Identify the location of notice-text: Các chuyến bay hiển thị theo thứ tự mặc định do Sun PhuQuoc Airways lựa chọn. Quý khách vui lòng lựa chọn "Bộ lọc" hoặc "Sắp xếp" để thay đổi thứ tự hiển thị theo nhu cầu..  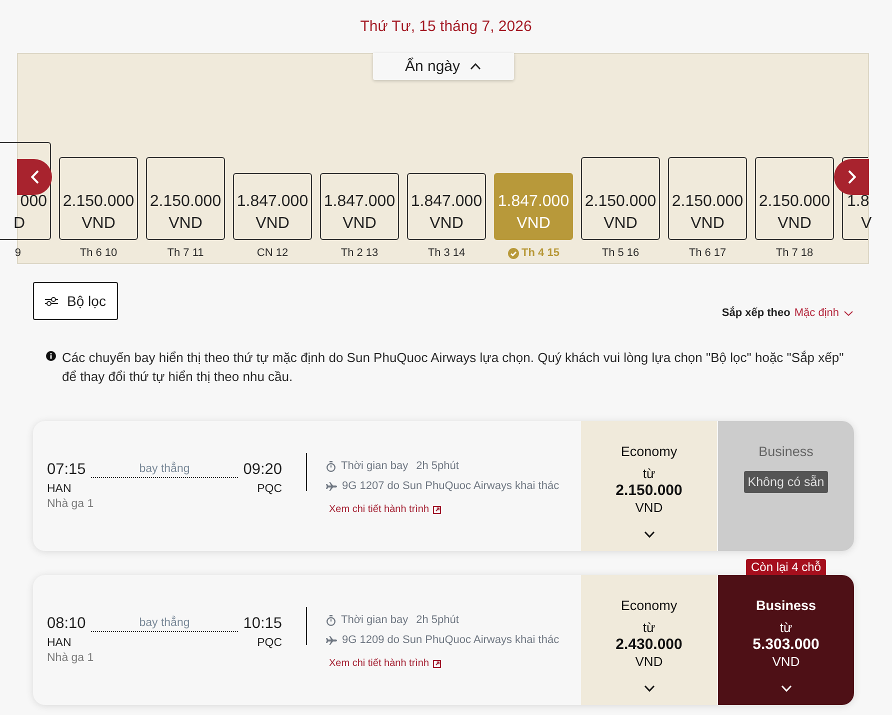
(453, 367).